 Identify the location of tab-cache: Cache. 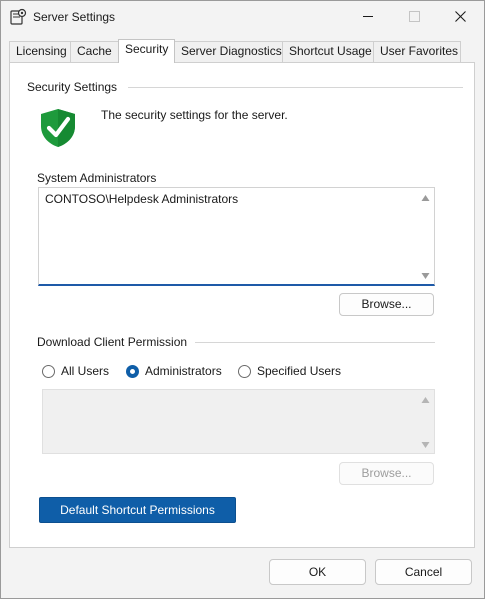
(94, 51).